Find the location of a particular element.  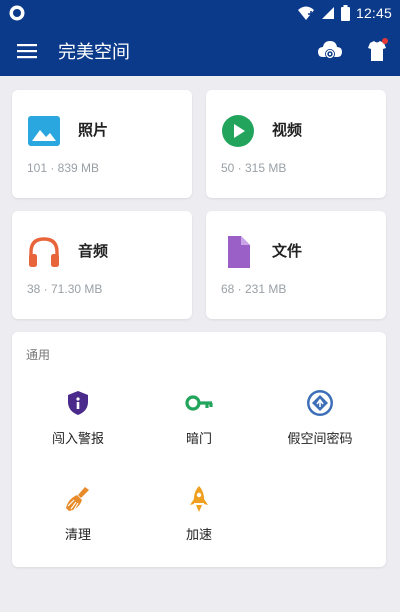

category-card-audio: 音频 38 · 71.30 MB is located at coordinates (102, 265).